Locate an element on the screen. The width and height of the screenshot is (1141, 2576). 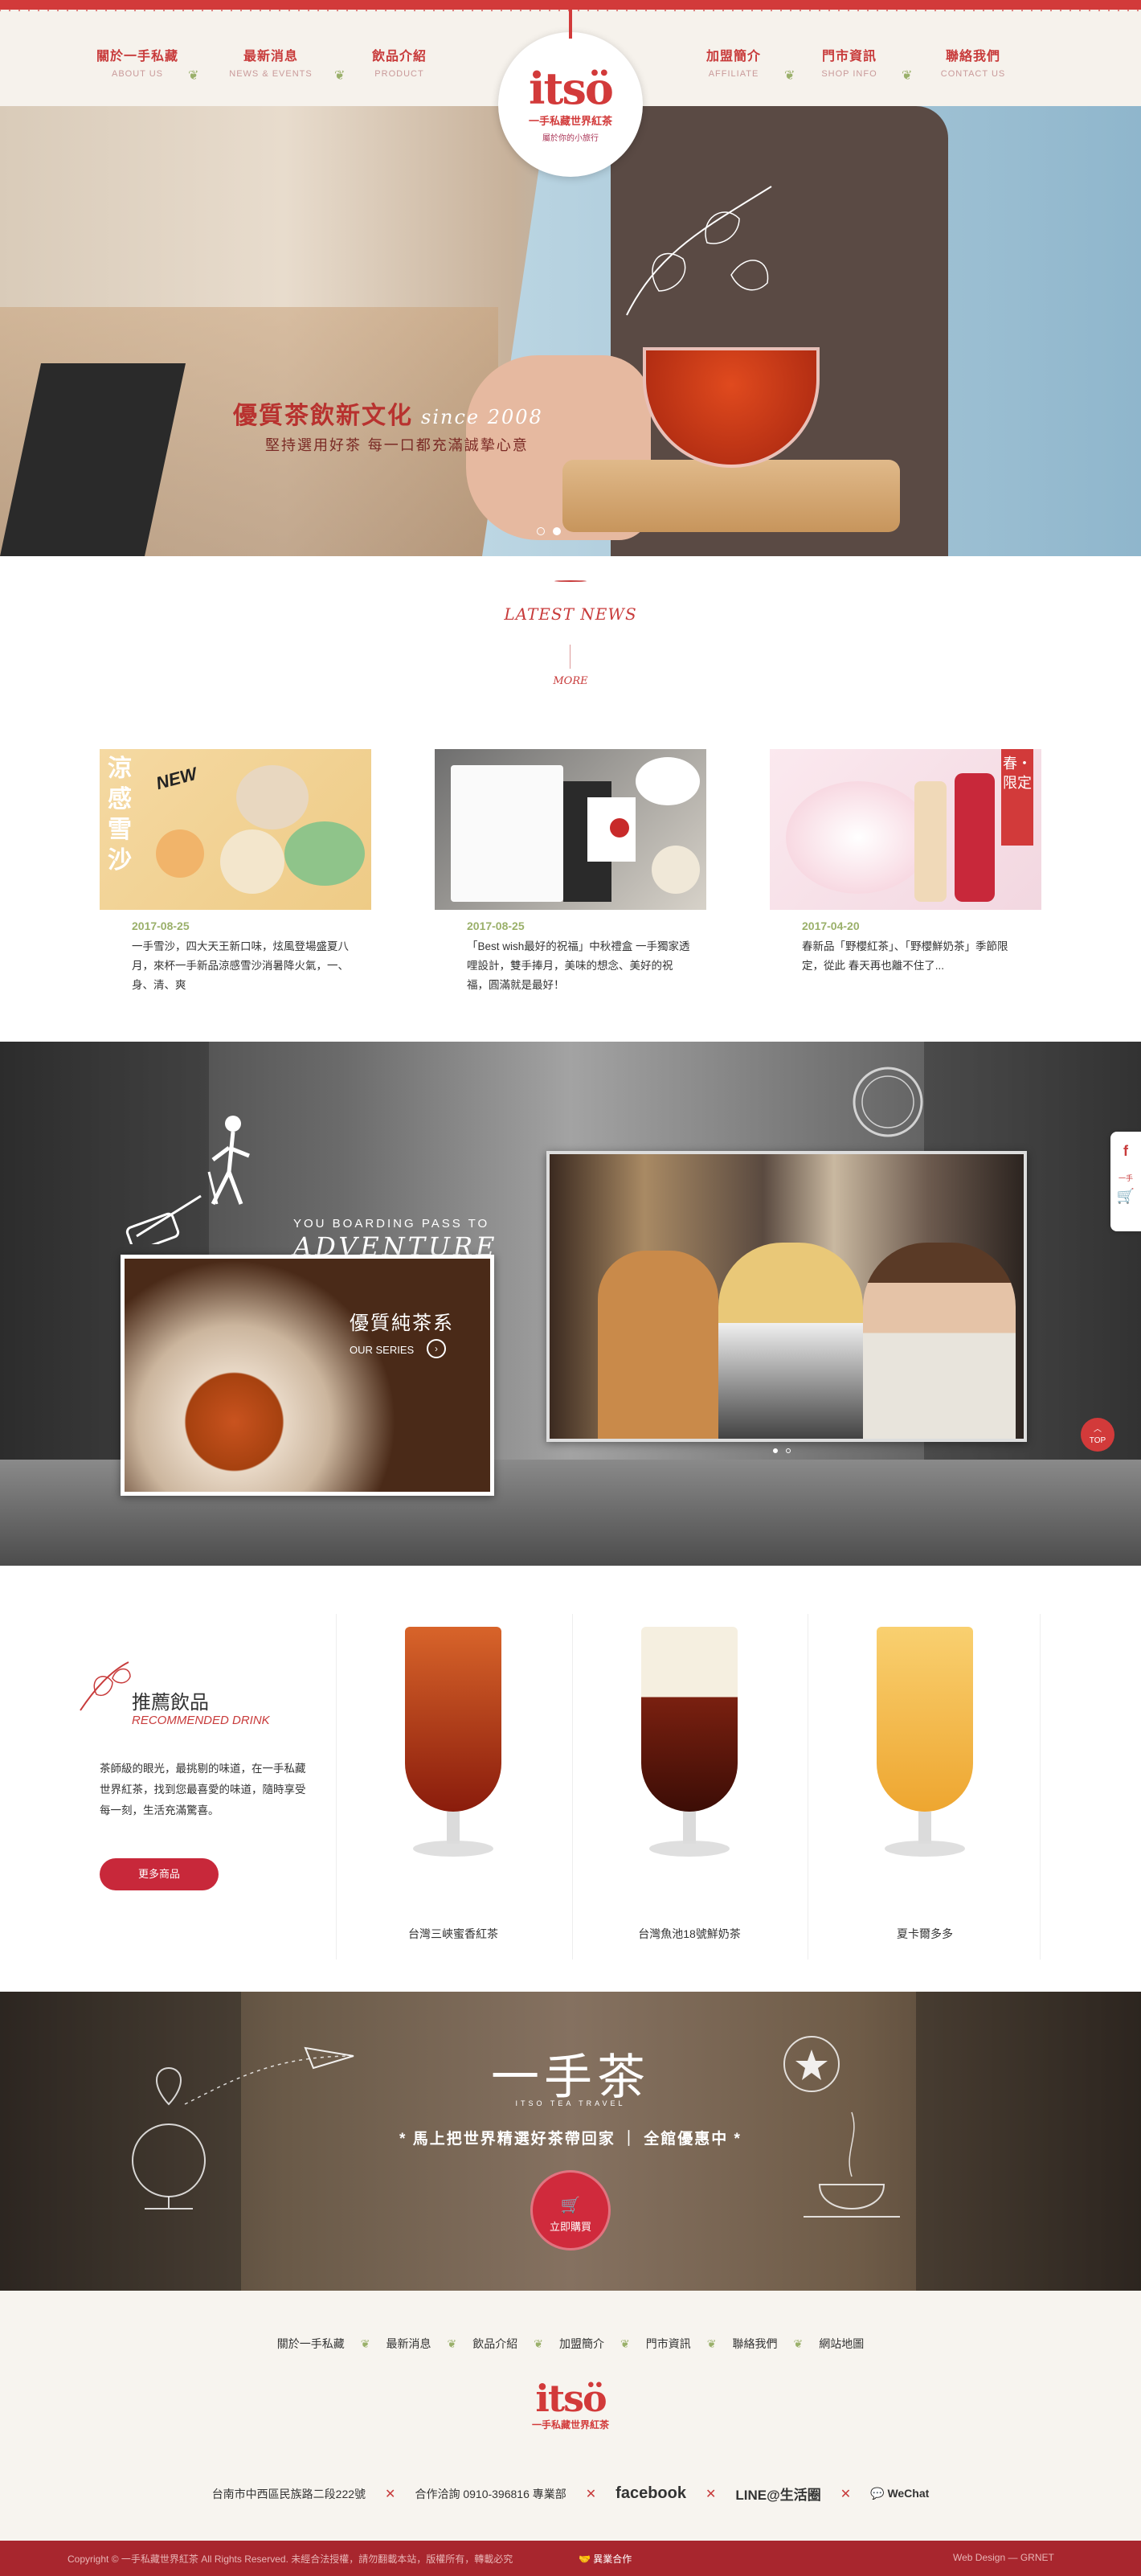
news-heading: LATEST NEWS is located at coordinates (570, 614).